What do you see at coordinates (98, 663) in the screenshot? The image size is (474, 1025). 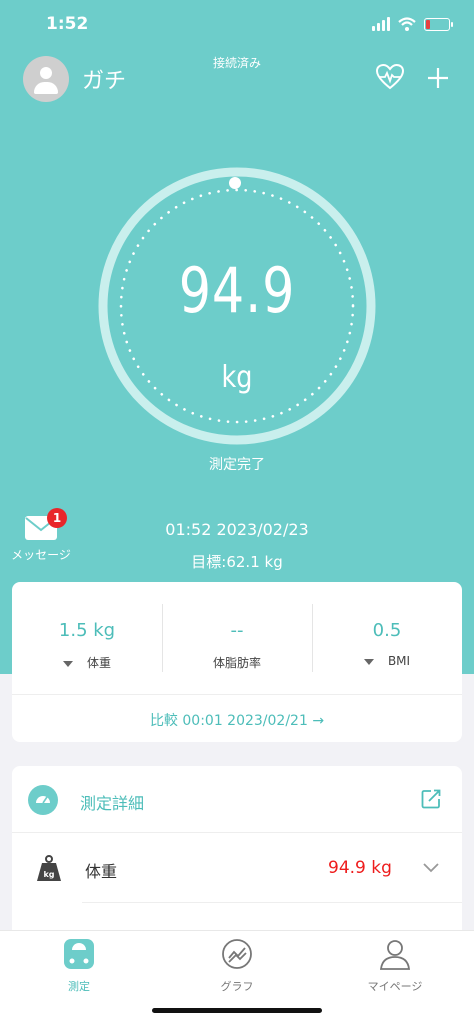 I see `metric-label: 体重` at bounding box center [98, 663].